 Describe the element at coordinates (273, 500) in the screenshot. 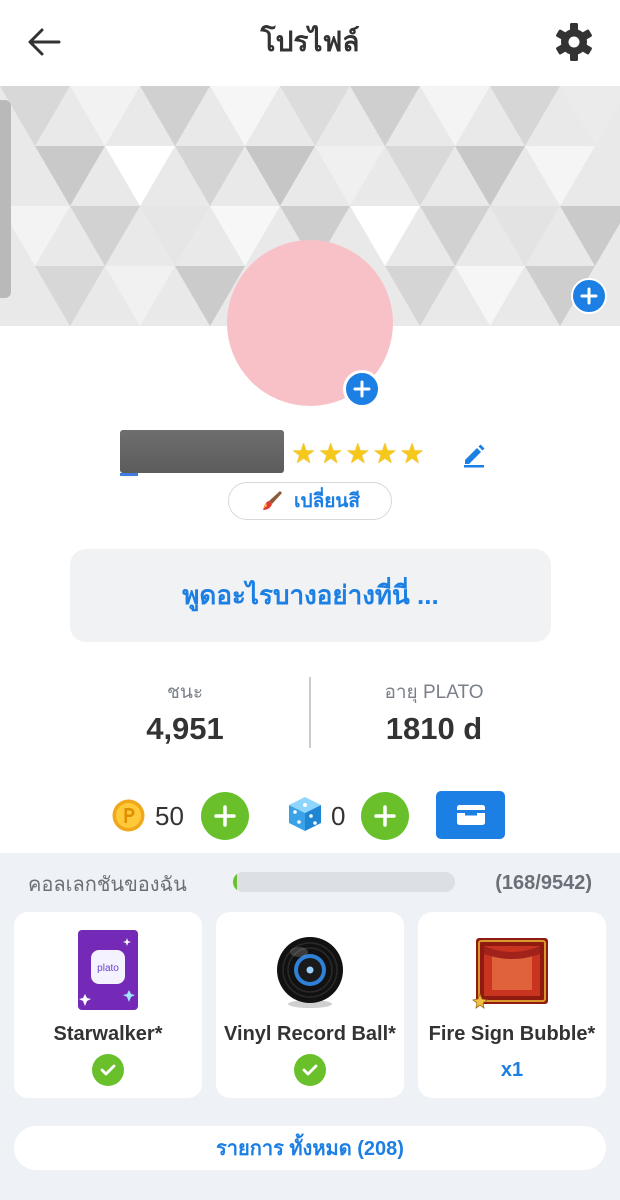

I see `paint-brush-icon` at that location.